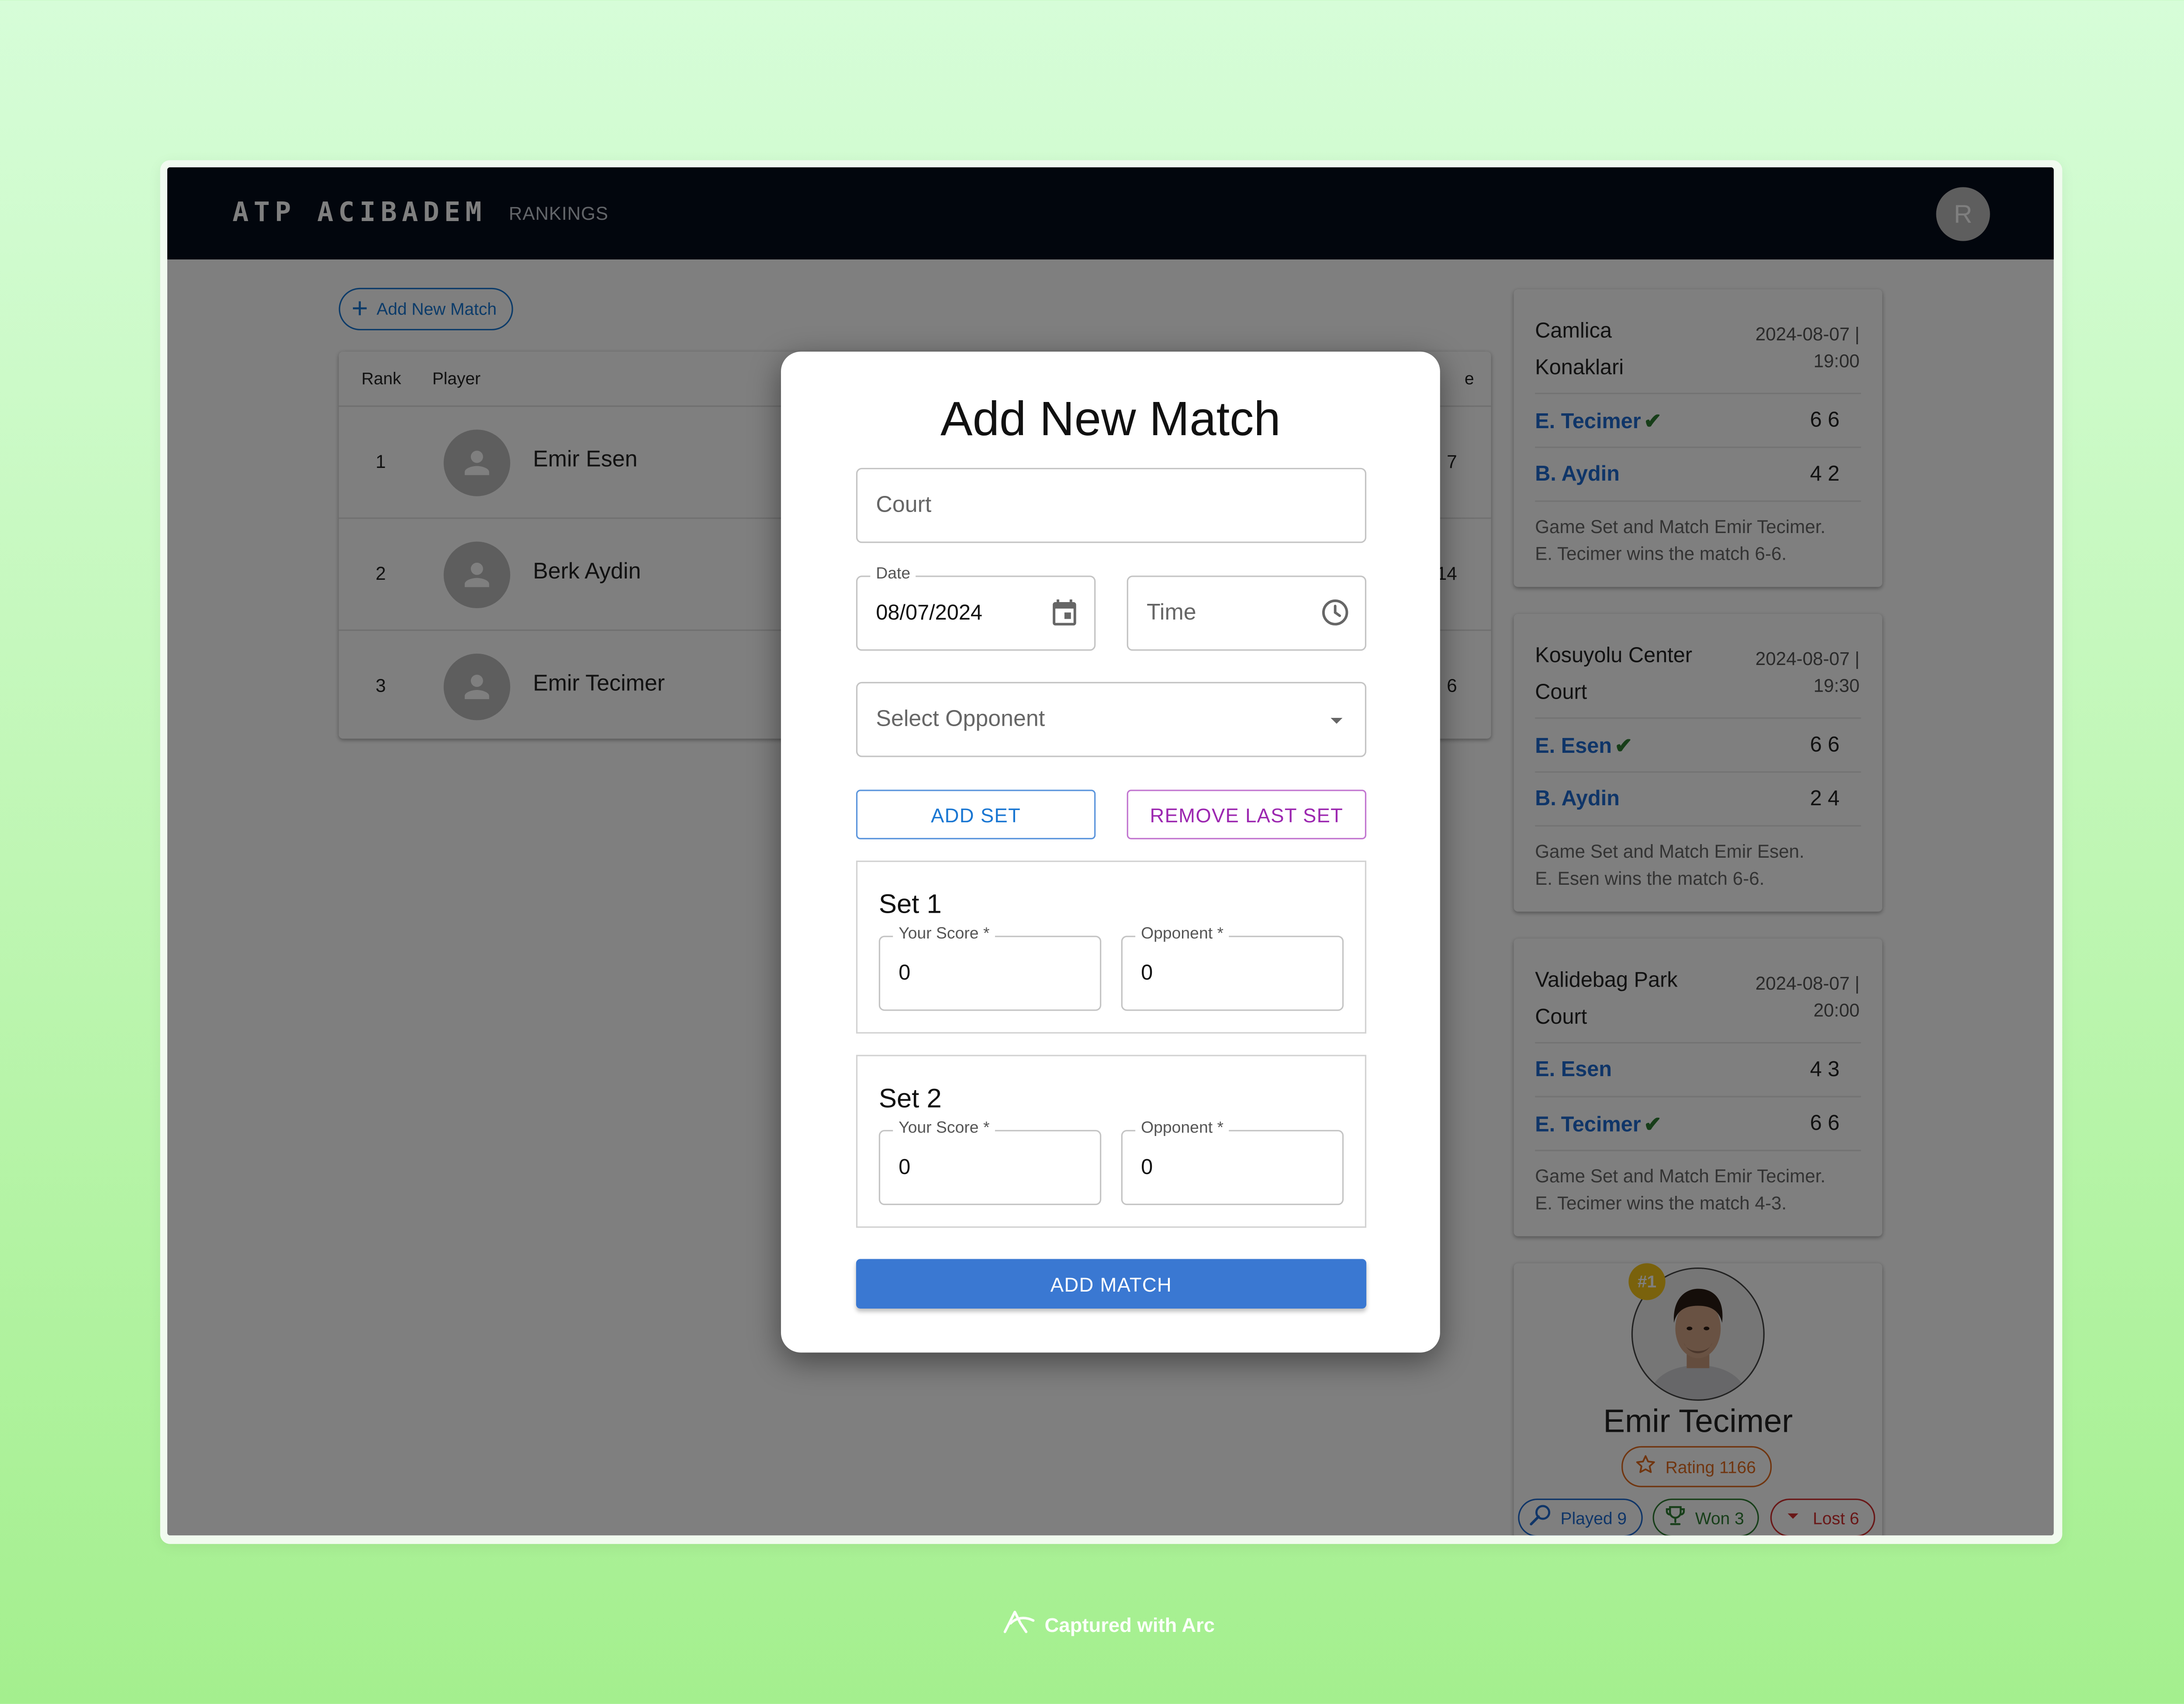 Image resolution: width=2184 pixels, height=1704 pixels. Describe the element at coordinates (976, 814) in the screenshot. I see `add-set-button: ADD SET` at that location.